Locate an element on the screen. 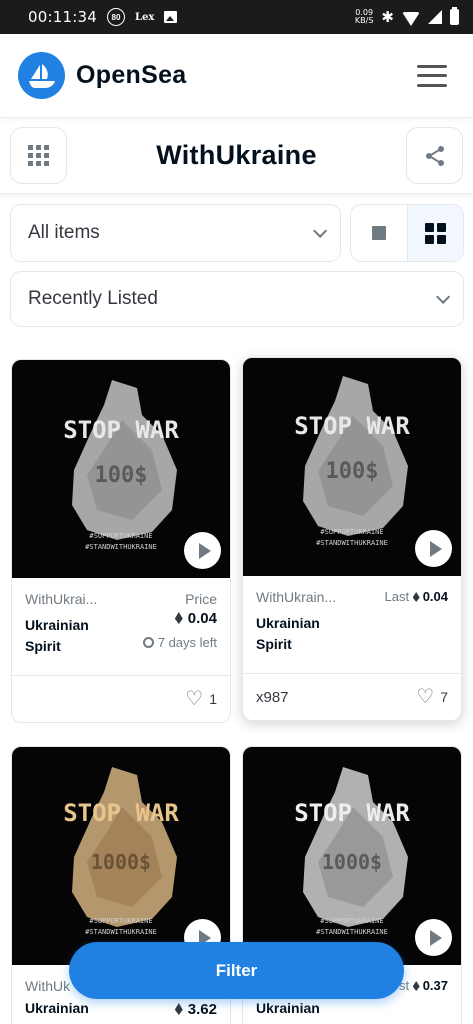 The image size is (473, 1024). badge-icon: 80 is located at coordinates (115, 17).